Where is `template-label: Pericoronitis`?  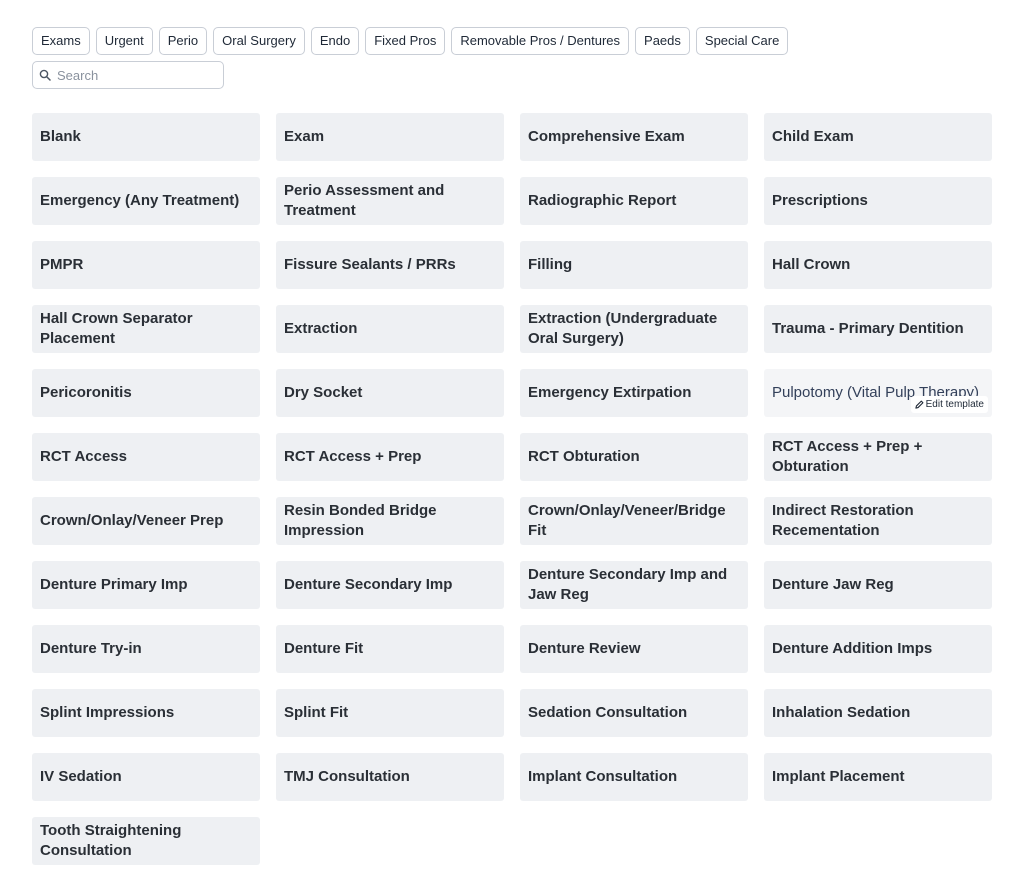
template-label: Pericoronitis is located at coordinates (86, 392).